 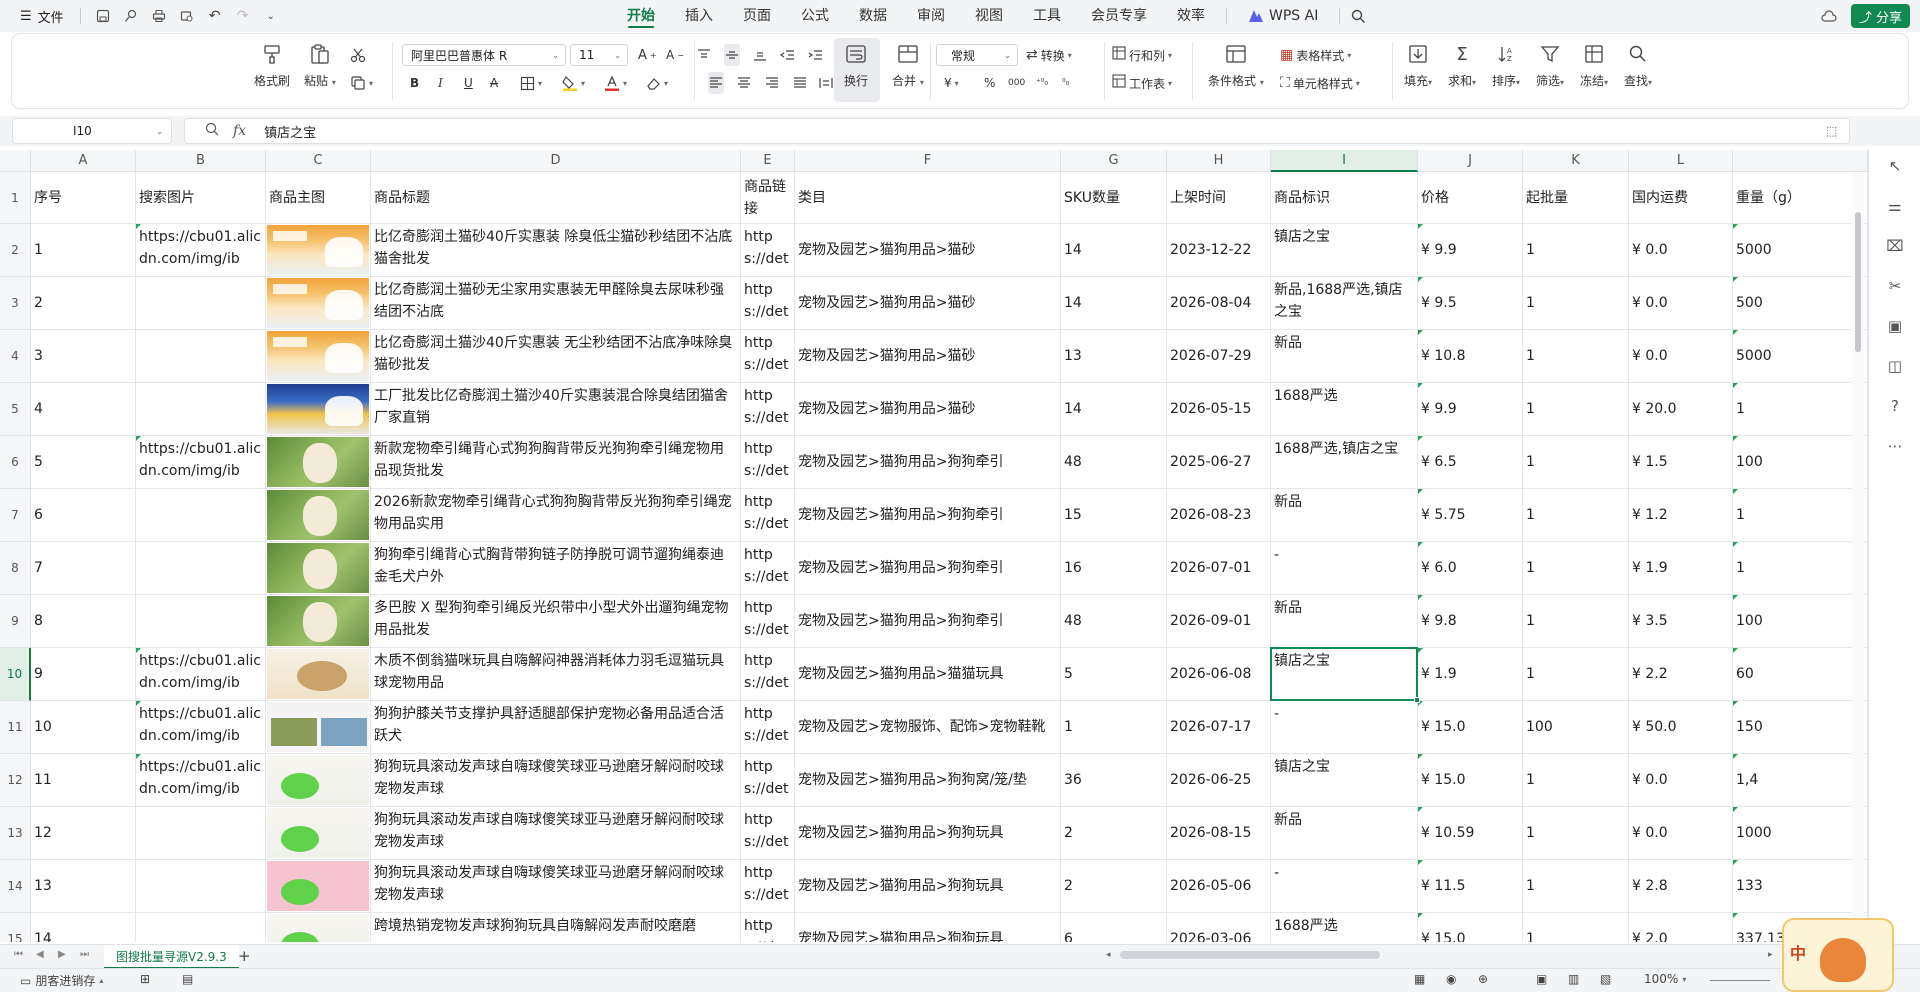 What do you see at coordinates (788, 55) in the screenshot?
I see `decrease-indent-icon` at bounding box center [788, 55].